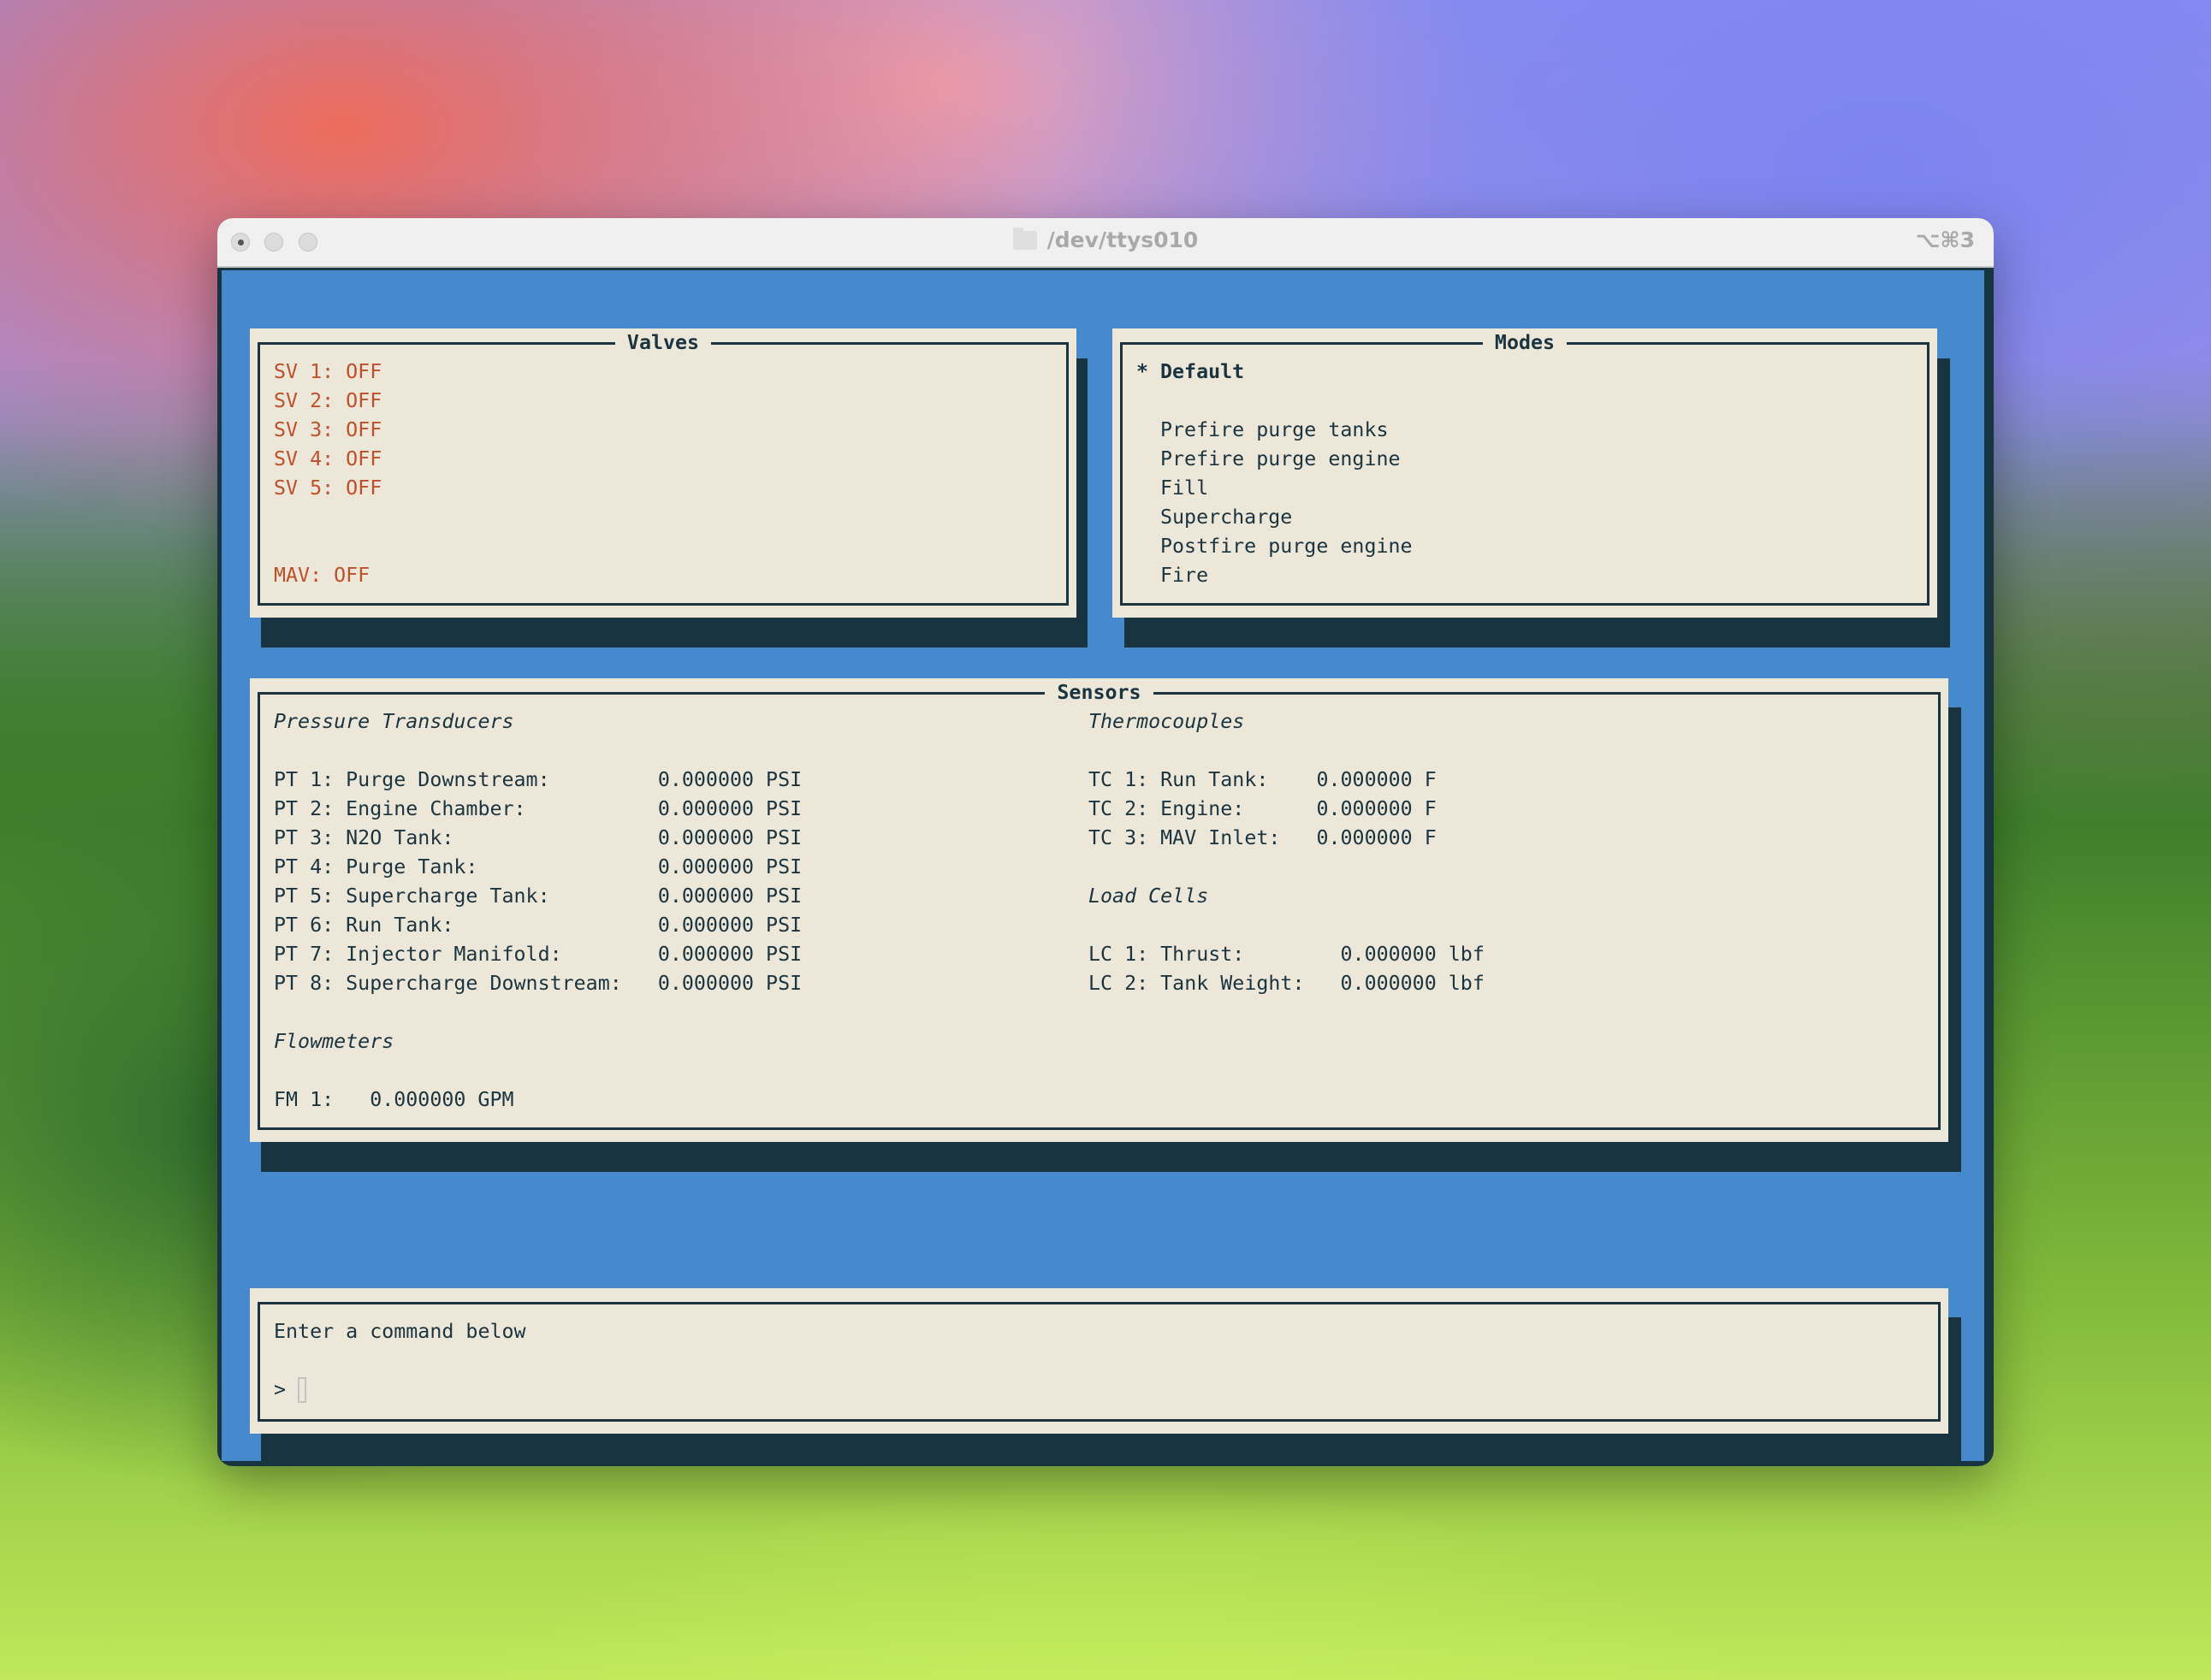 The image size is (2211, 1680). I want to click on mode-fill: Fill, so click(1184, 488).